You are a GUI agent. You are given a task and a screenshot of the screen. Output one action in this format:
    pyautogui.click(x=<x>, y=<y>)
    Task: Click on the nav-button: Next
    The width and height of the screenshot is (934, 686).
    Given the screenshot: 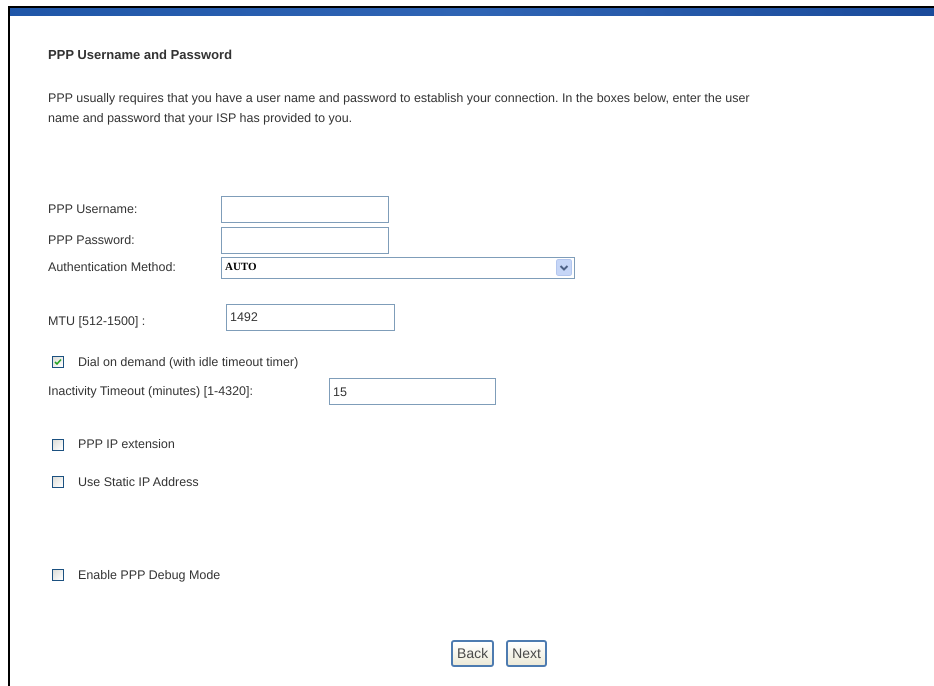 What is the action you would take?
    pyautogui.click(x=526, y=653)
    